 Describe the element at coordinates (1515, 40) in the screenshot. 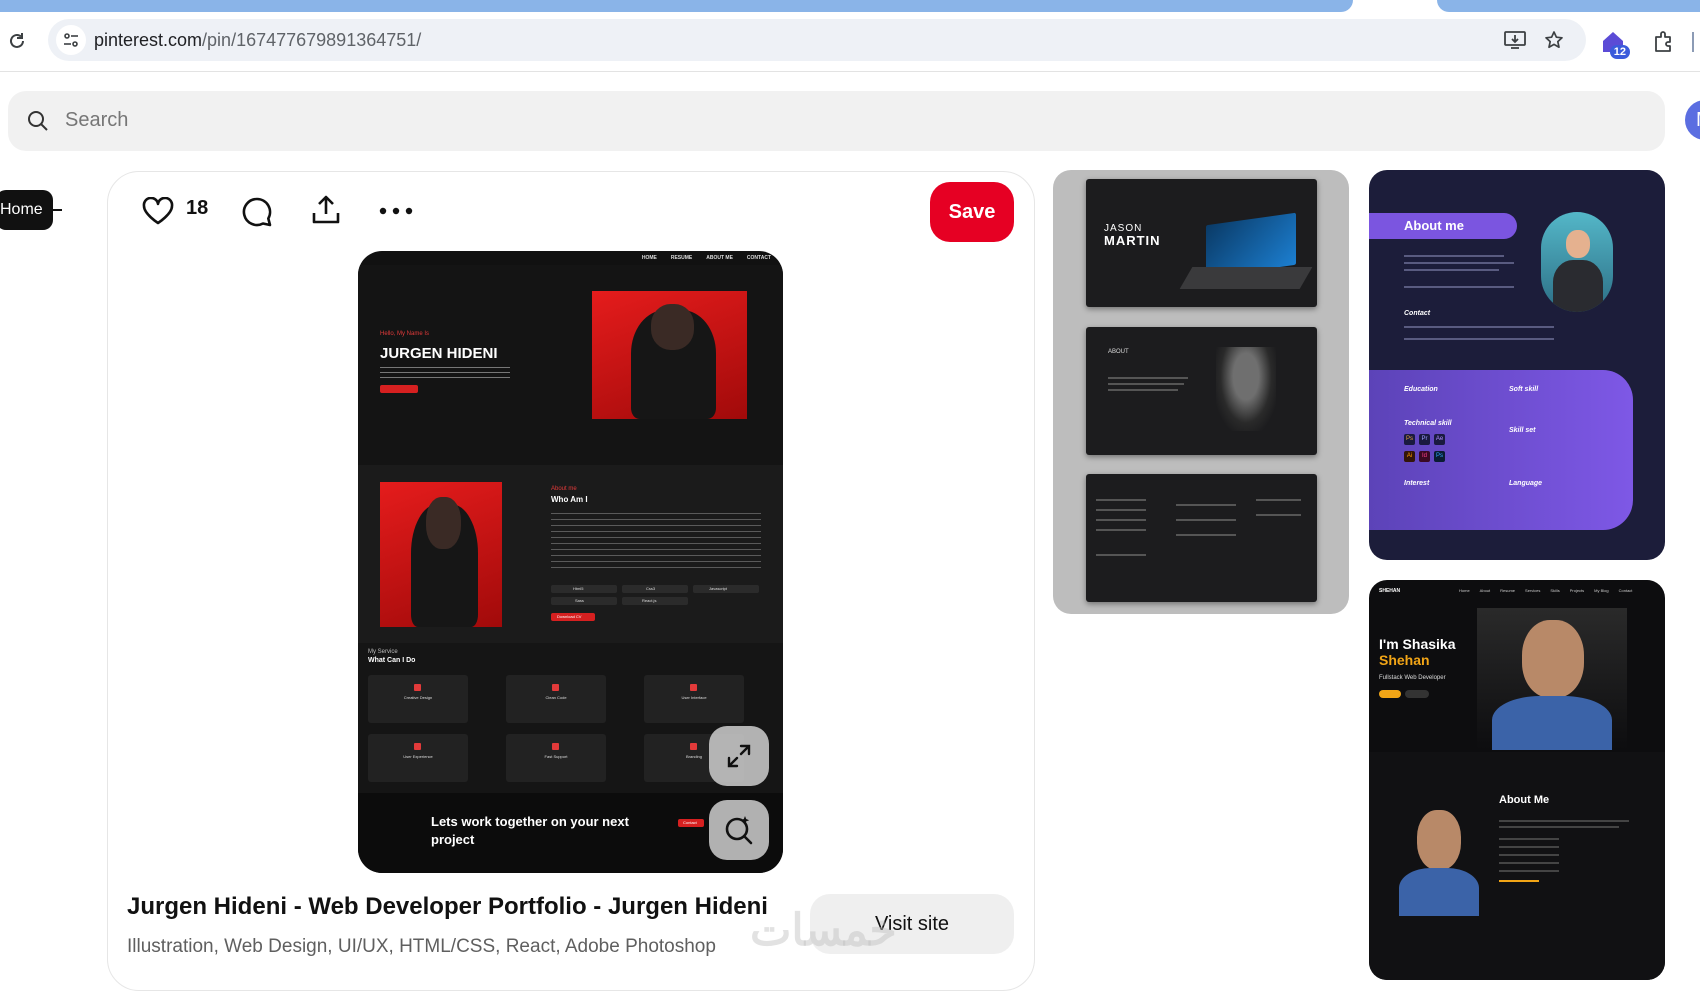

I see `install-app-icon` at that location.